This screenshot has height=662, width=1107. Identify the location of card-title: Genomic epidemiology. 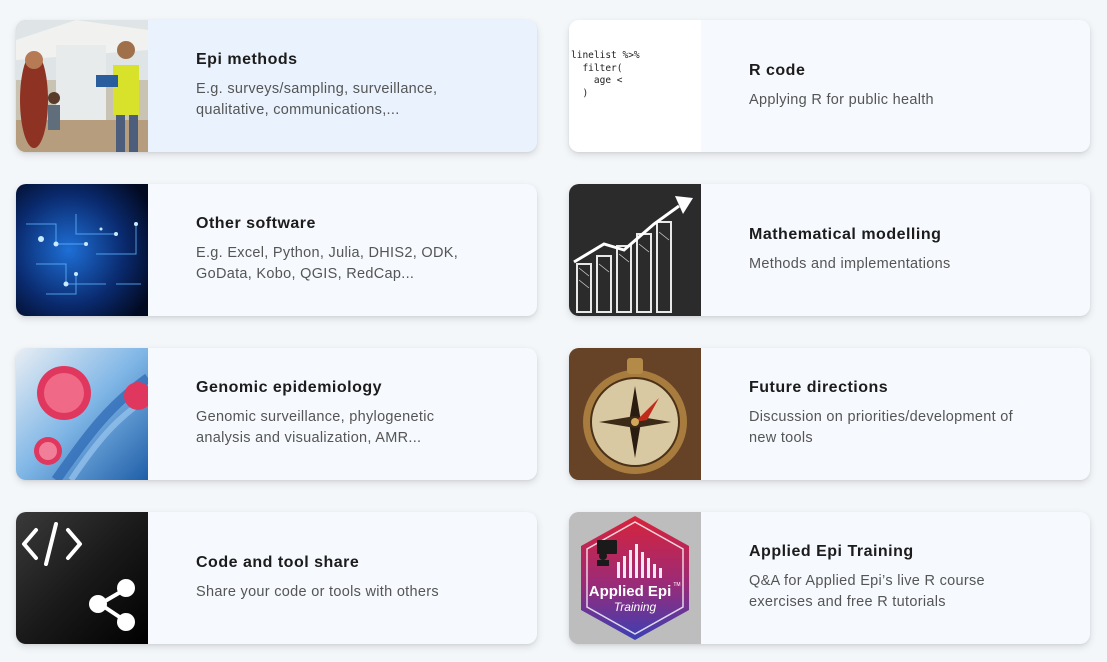
(289, 387).